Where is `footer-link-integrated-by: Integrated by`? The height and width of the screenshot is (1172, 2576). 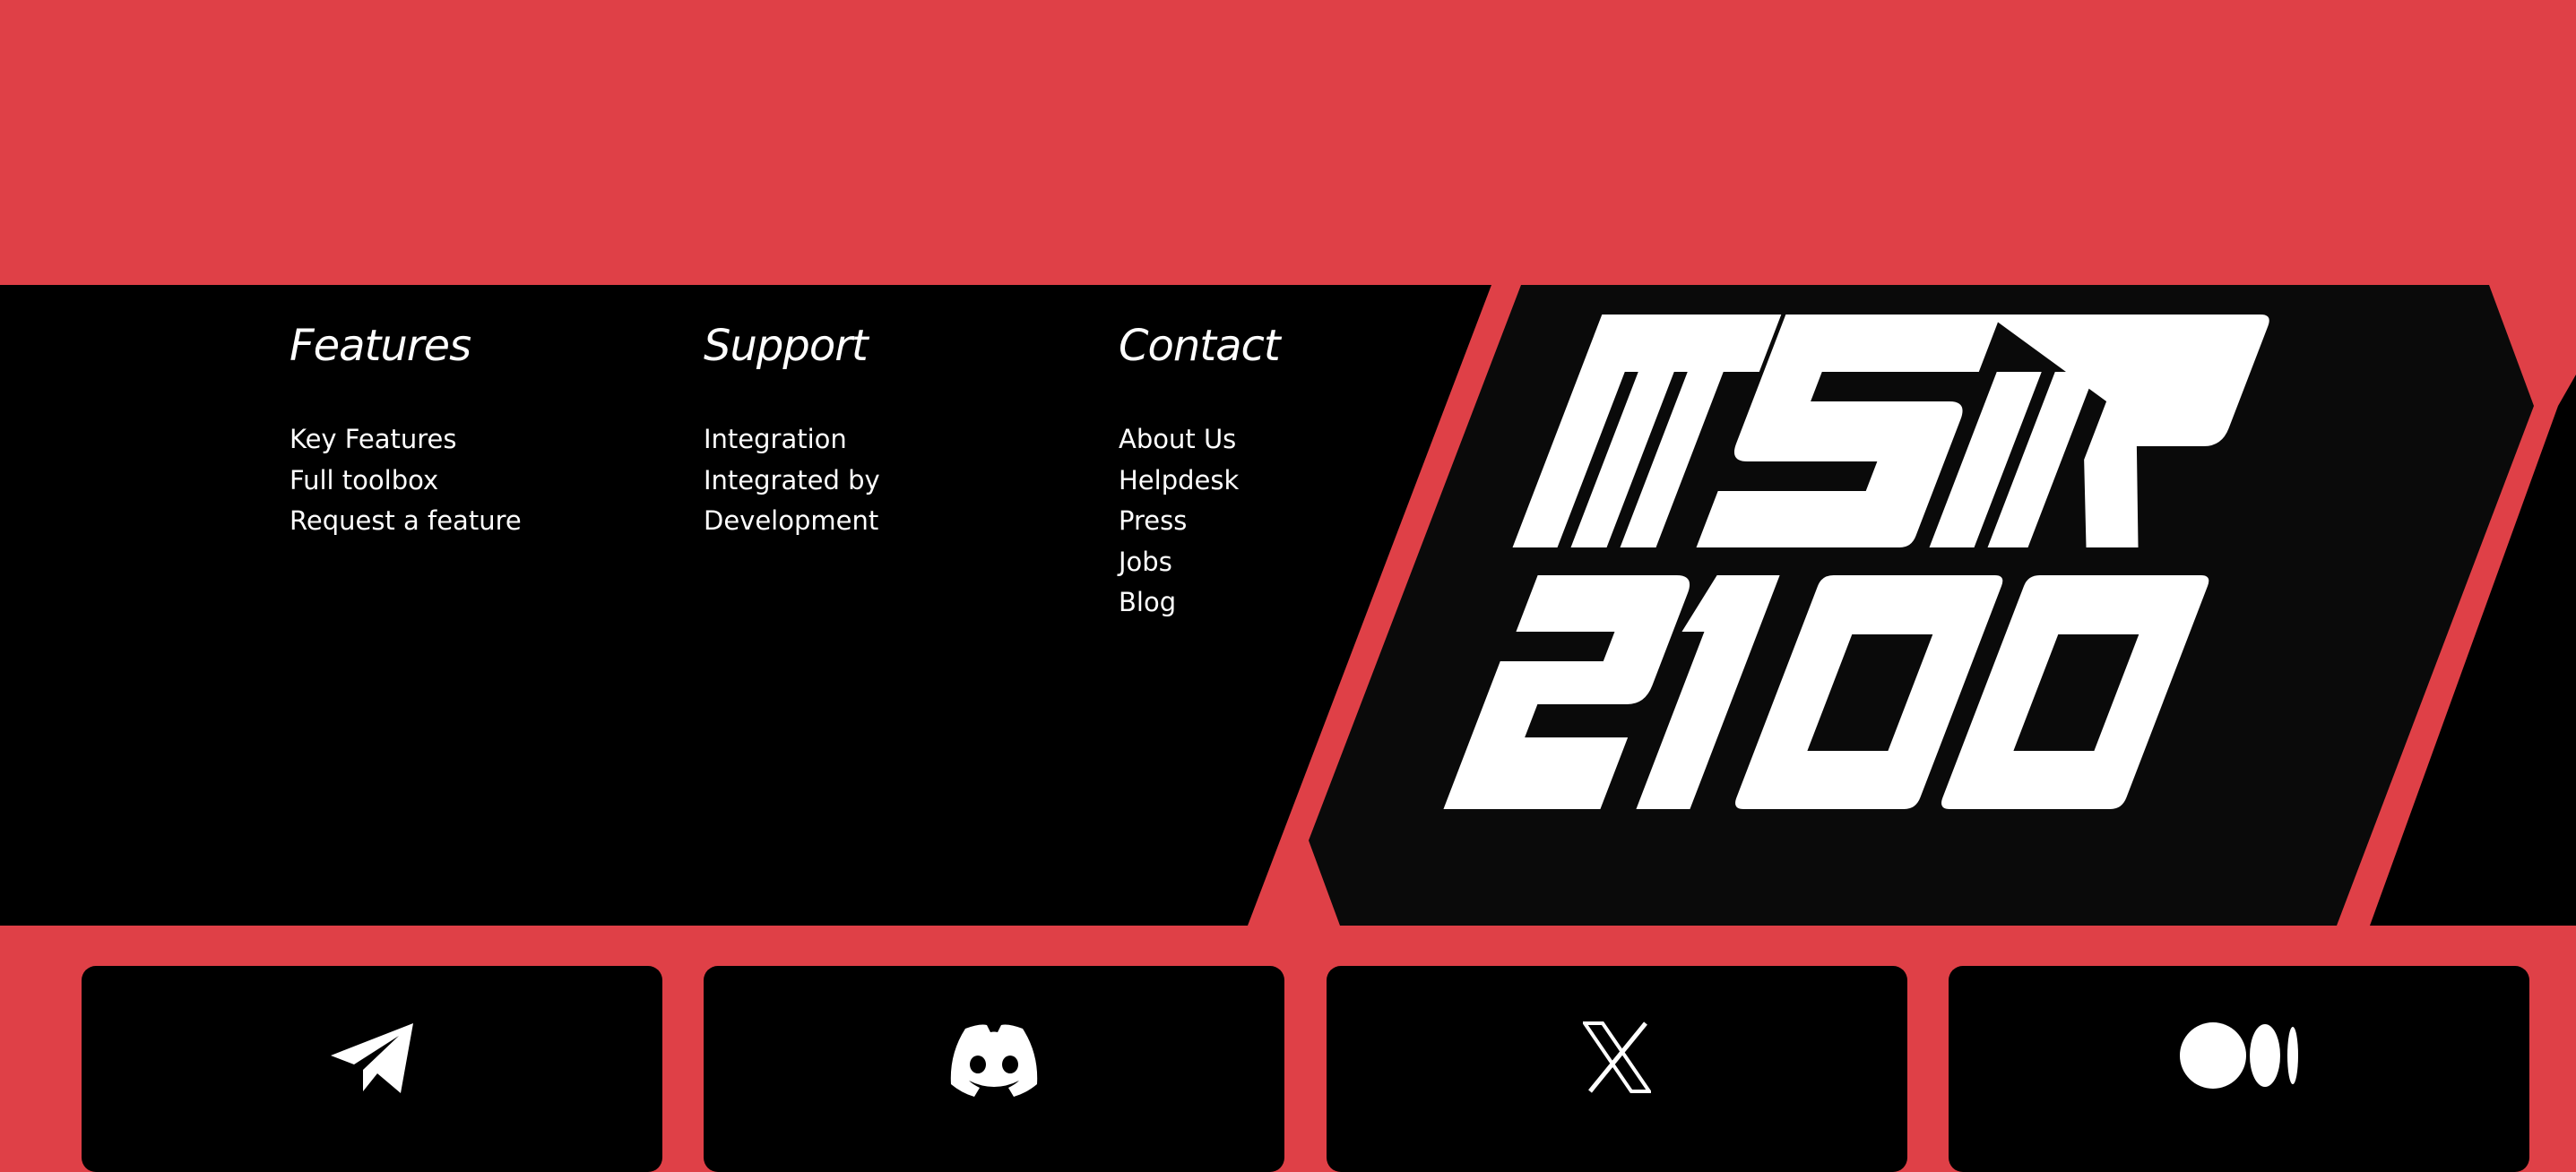
footer-link-integrated-by: Integrated by is located at coordinates (792, 481).